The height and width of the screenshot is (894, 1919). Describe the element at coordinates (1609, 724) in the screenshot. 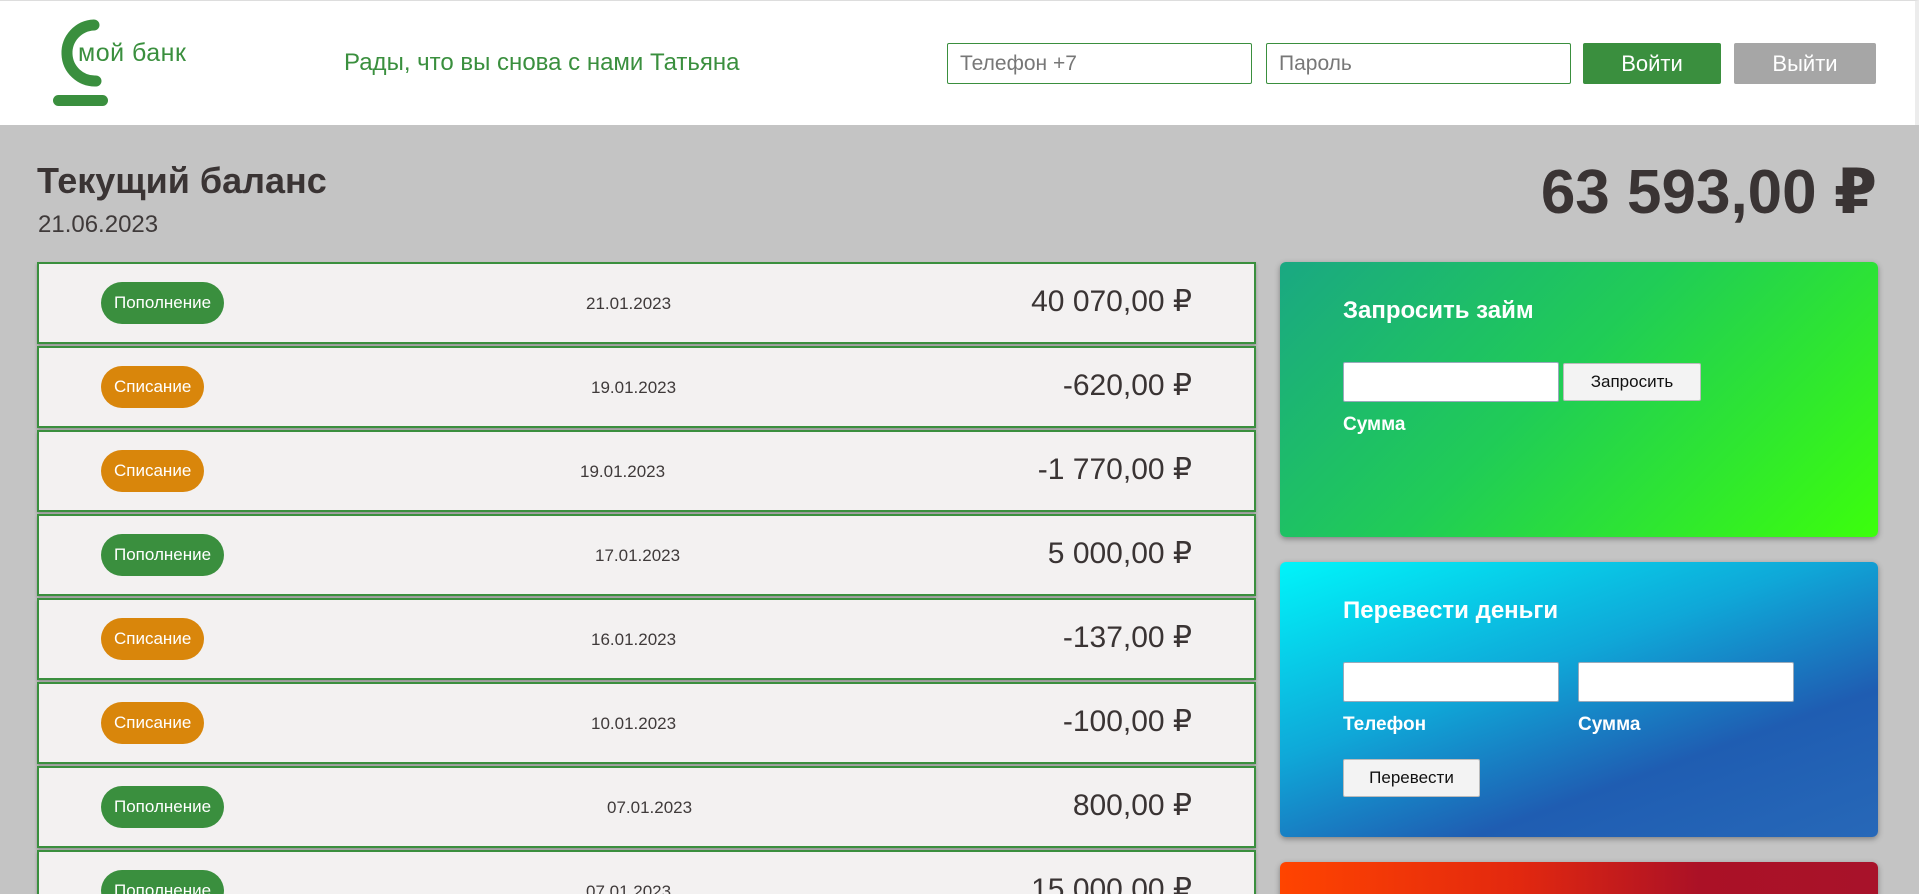

I see `transfer-amount-label: Сумма` at that location.